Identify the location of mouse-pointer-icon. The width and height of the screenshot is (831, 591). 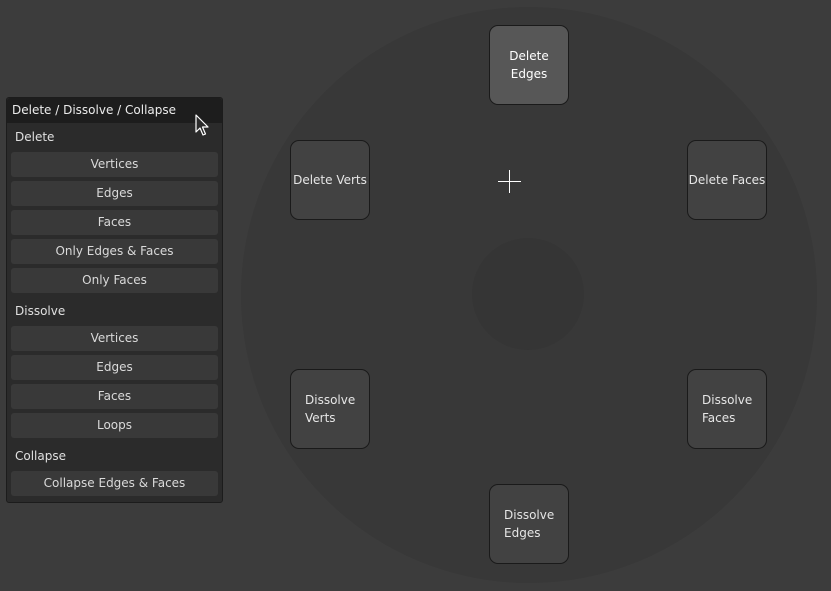
(202, 125).